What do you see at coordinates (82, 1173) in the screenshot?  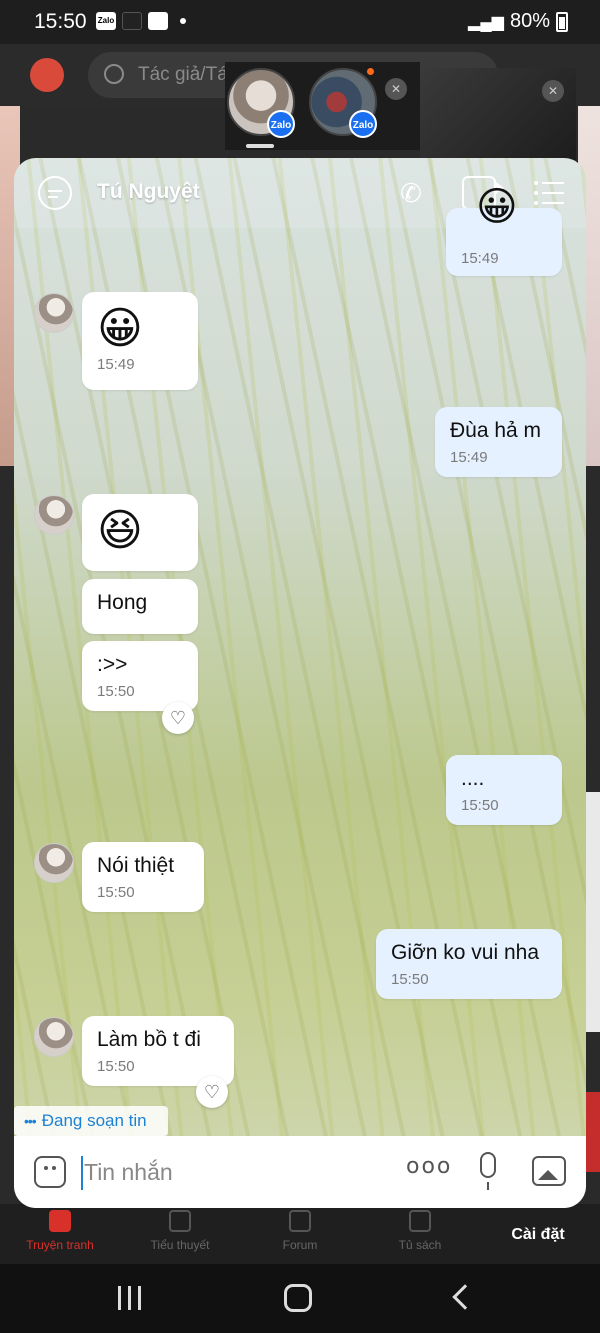 I see `text-caret` at bounding box center [82, 1173].